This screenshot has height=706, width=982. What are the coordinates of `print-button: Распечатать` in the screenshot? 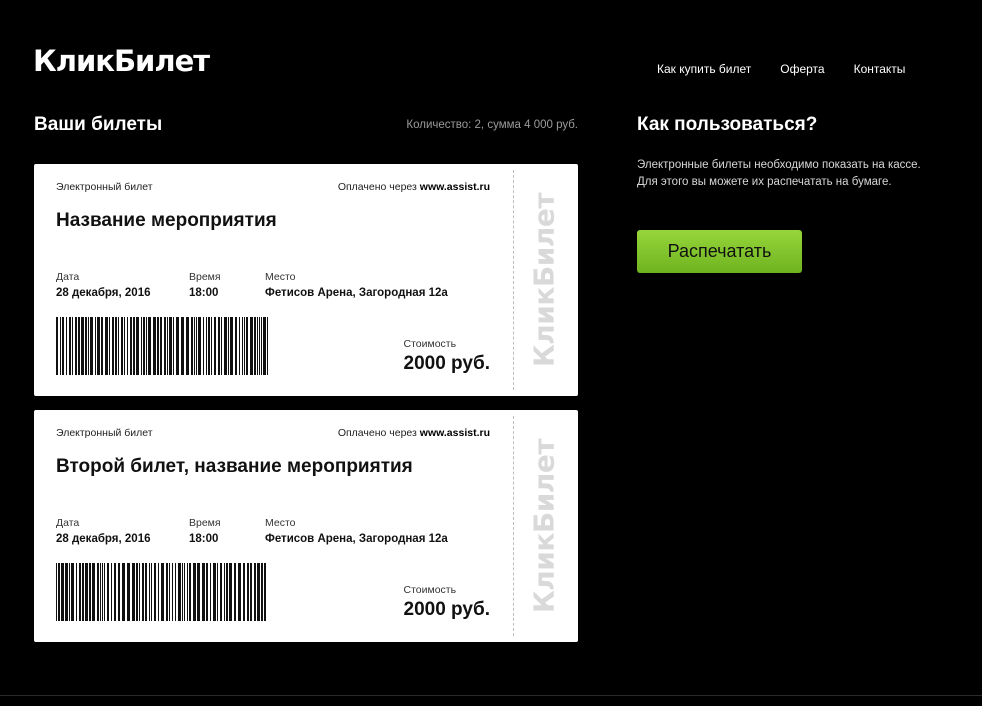 It's located at (719, 251).